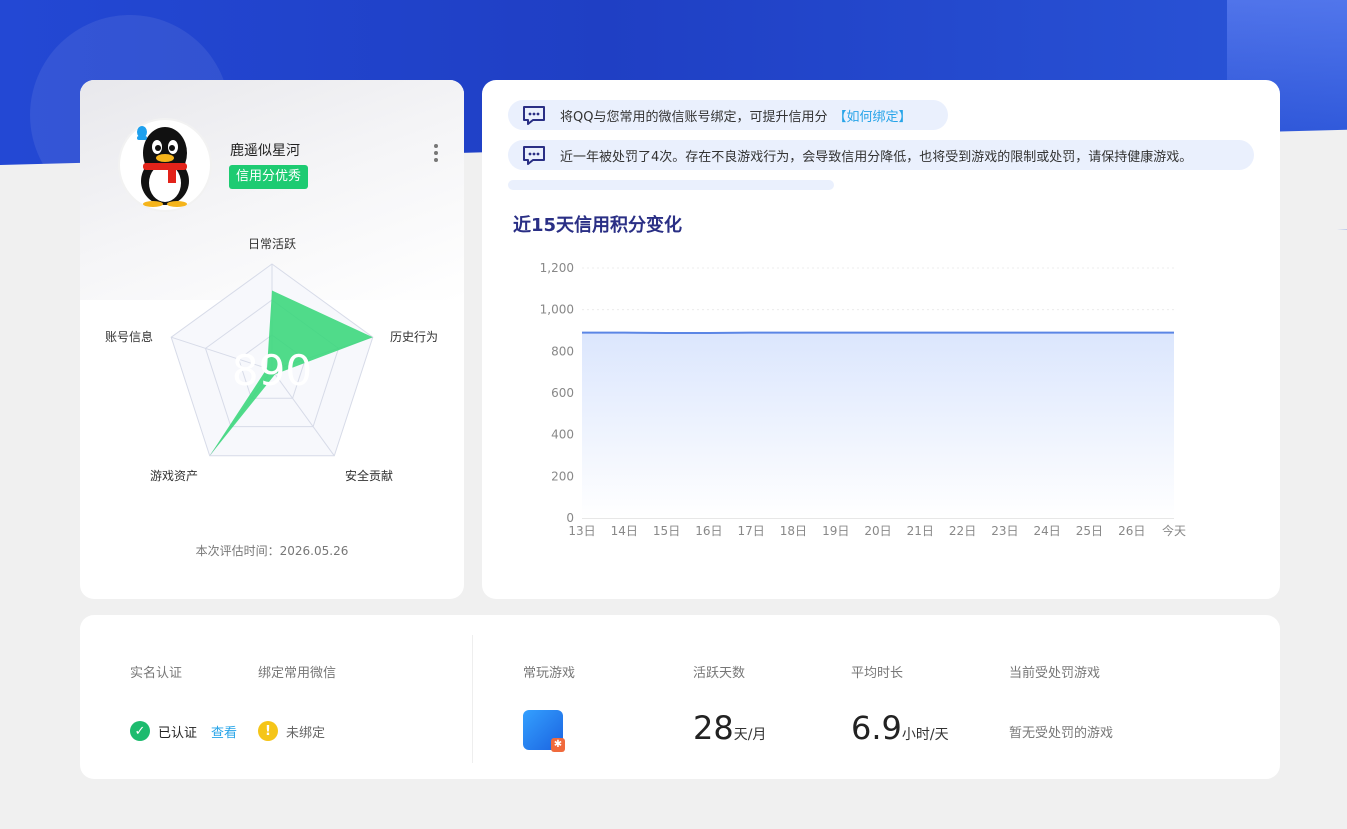  What do you see at coordinates (557, 268) in the screenshot?
I see `chart-y-tick-label: 1,200` at bounding box center [557, 268].